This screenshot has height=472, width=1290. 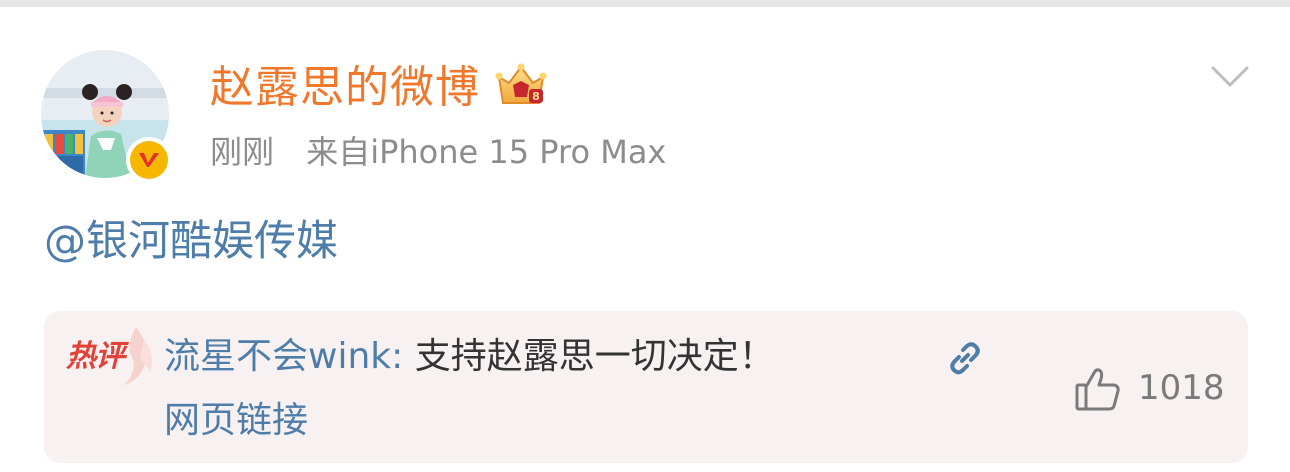 What do you see at coordinates (536, 96) in the screenshot?
I see `svg-text: 8` at bounding box center [536, 96].